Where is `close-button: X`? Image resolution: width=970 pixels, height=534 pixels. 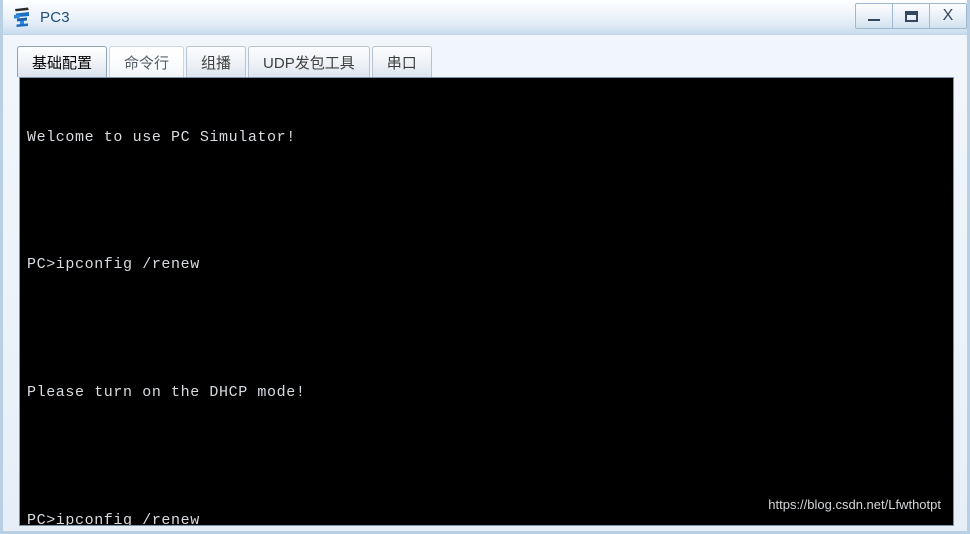
close-button: X is located at coordinates (948, 16).